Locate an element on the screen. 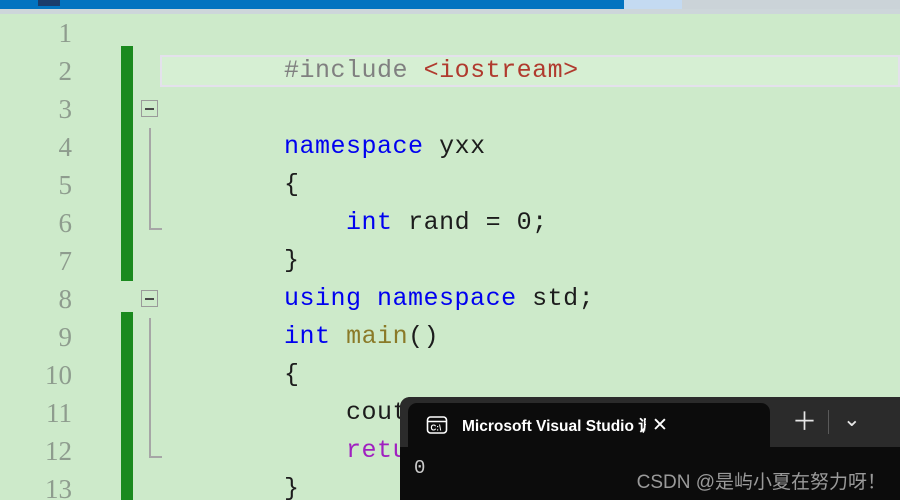 Image resolution: width=900 pixels, height=500 pixels. chevron-down-icon: ⌄ is located at coordinates (852, 419).